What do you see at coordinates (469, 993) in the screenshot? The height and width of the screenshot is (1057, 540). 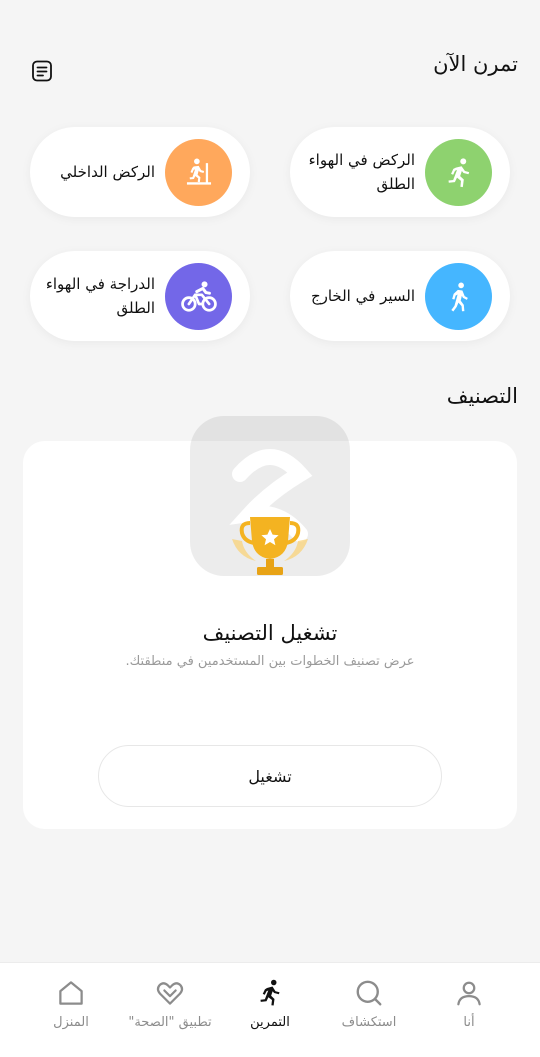 I see `person-icon` at bounding box center [469, 993].